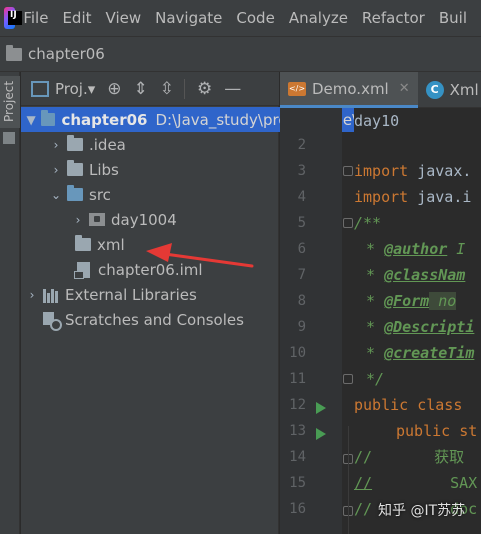 The image size is (481, 534). I want to click on editor-tab-bar: </> Demo.xml ✕ C Xml, so click(380, 90).